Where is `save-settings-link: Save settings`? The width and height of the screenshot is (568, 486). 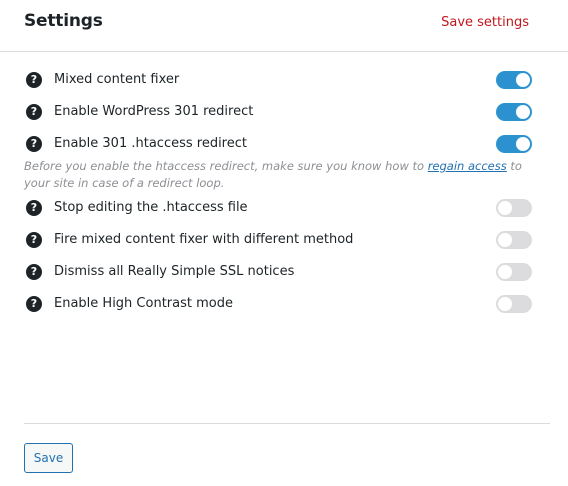 save-settings-link: Save settings is located at coordinates (485, 22).